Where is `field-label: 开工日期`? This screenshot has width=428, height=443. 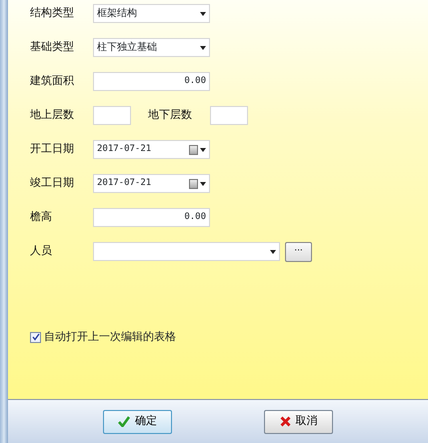 field-label: 开工日期 is located at coordinates (52, 149).